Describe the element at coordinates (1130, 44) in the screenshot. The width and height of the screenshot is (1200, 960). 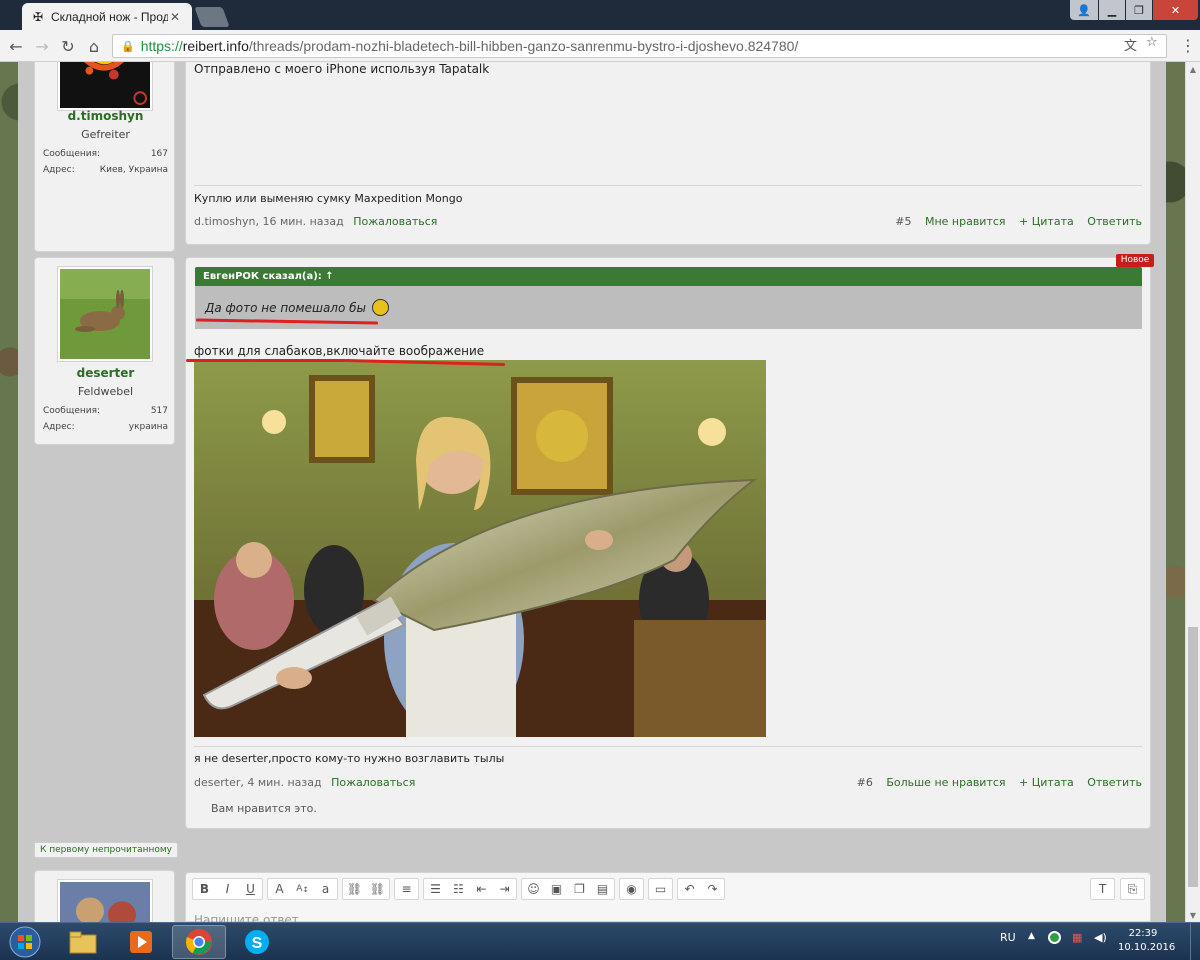
I see `translate-icon: 文` at that location.